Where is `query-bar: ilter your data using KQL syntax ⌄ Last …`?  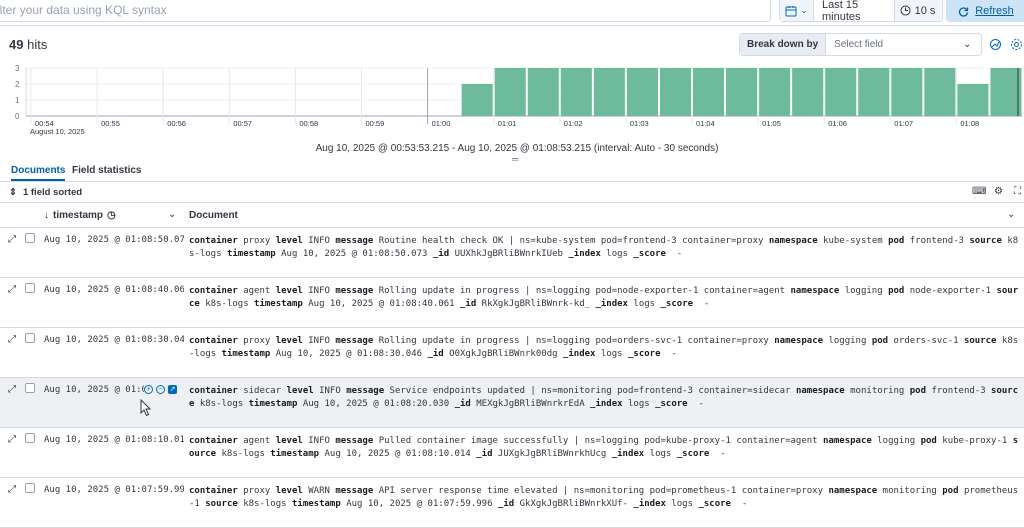 query-bar: ilter your data using KQL syntax ⌄ Last … is located at coordinates (512, 13).